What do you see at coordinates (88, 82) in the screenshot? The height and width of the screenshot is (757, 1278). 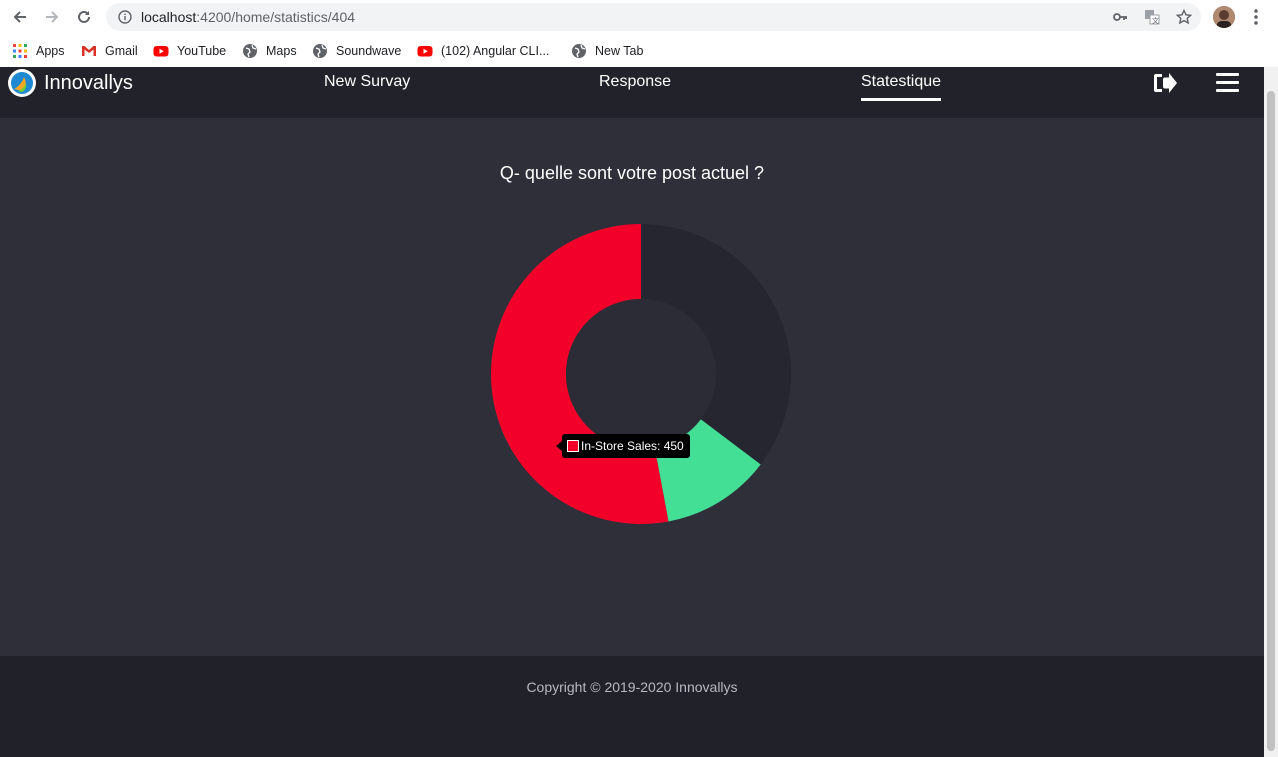 I see `brand-name: Innovallys` at bounding box center [88, 82].